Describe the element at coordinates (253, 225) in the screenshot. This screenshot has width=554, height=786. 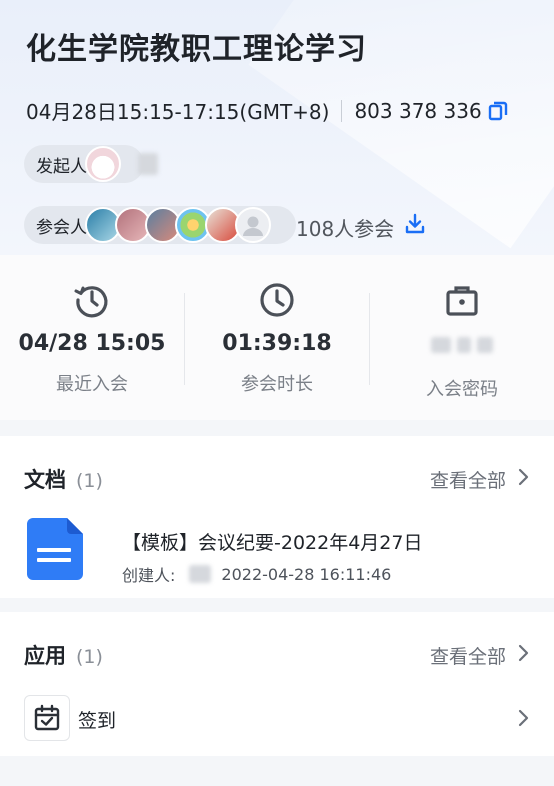
I see `participant-avatar-placeholder` at that location.